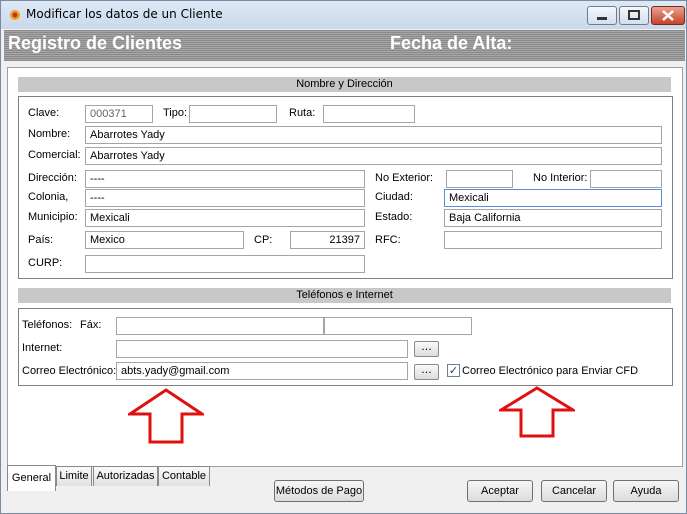 This screenshot has height=514, width=687. I want to click on title-bar: Modificar los datos de un Cliente, so click(343, 15).